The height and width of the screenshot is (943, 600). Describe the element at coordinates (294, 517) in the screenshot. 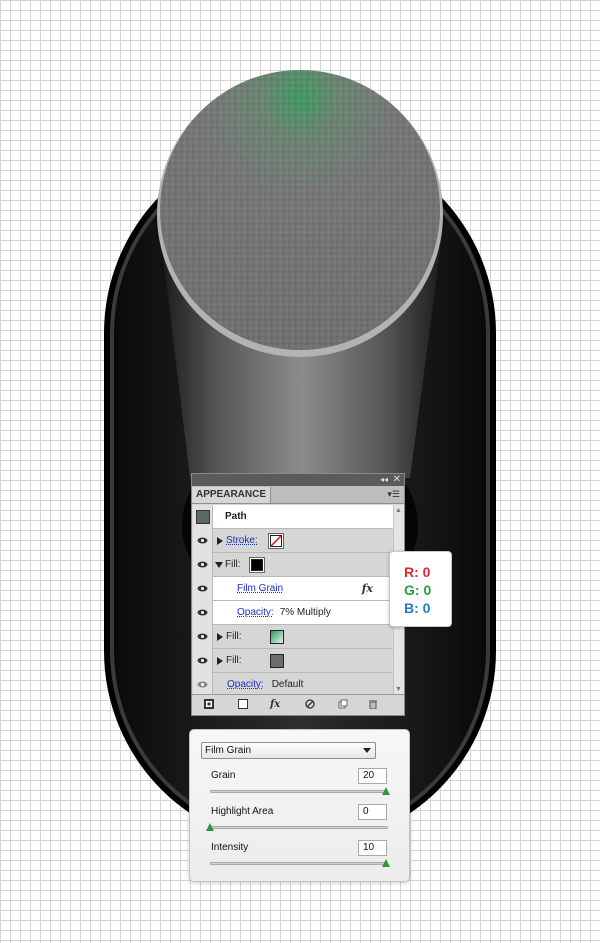

I see `object-row: Path` at that location.